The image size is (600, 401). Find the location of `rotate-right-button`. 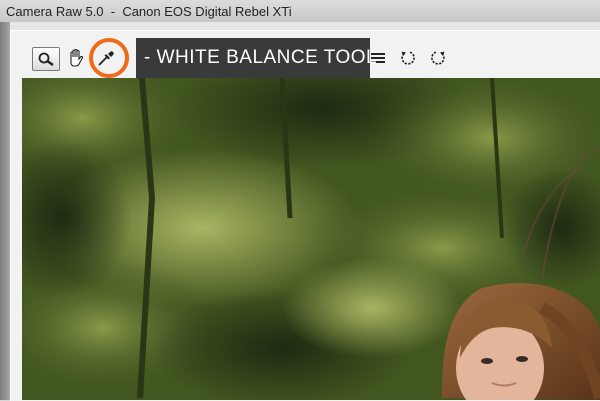

rotate-right-button is located at coordinates (438, 58).